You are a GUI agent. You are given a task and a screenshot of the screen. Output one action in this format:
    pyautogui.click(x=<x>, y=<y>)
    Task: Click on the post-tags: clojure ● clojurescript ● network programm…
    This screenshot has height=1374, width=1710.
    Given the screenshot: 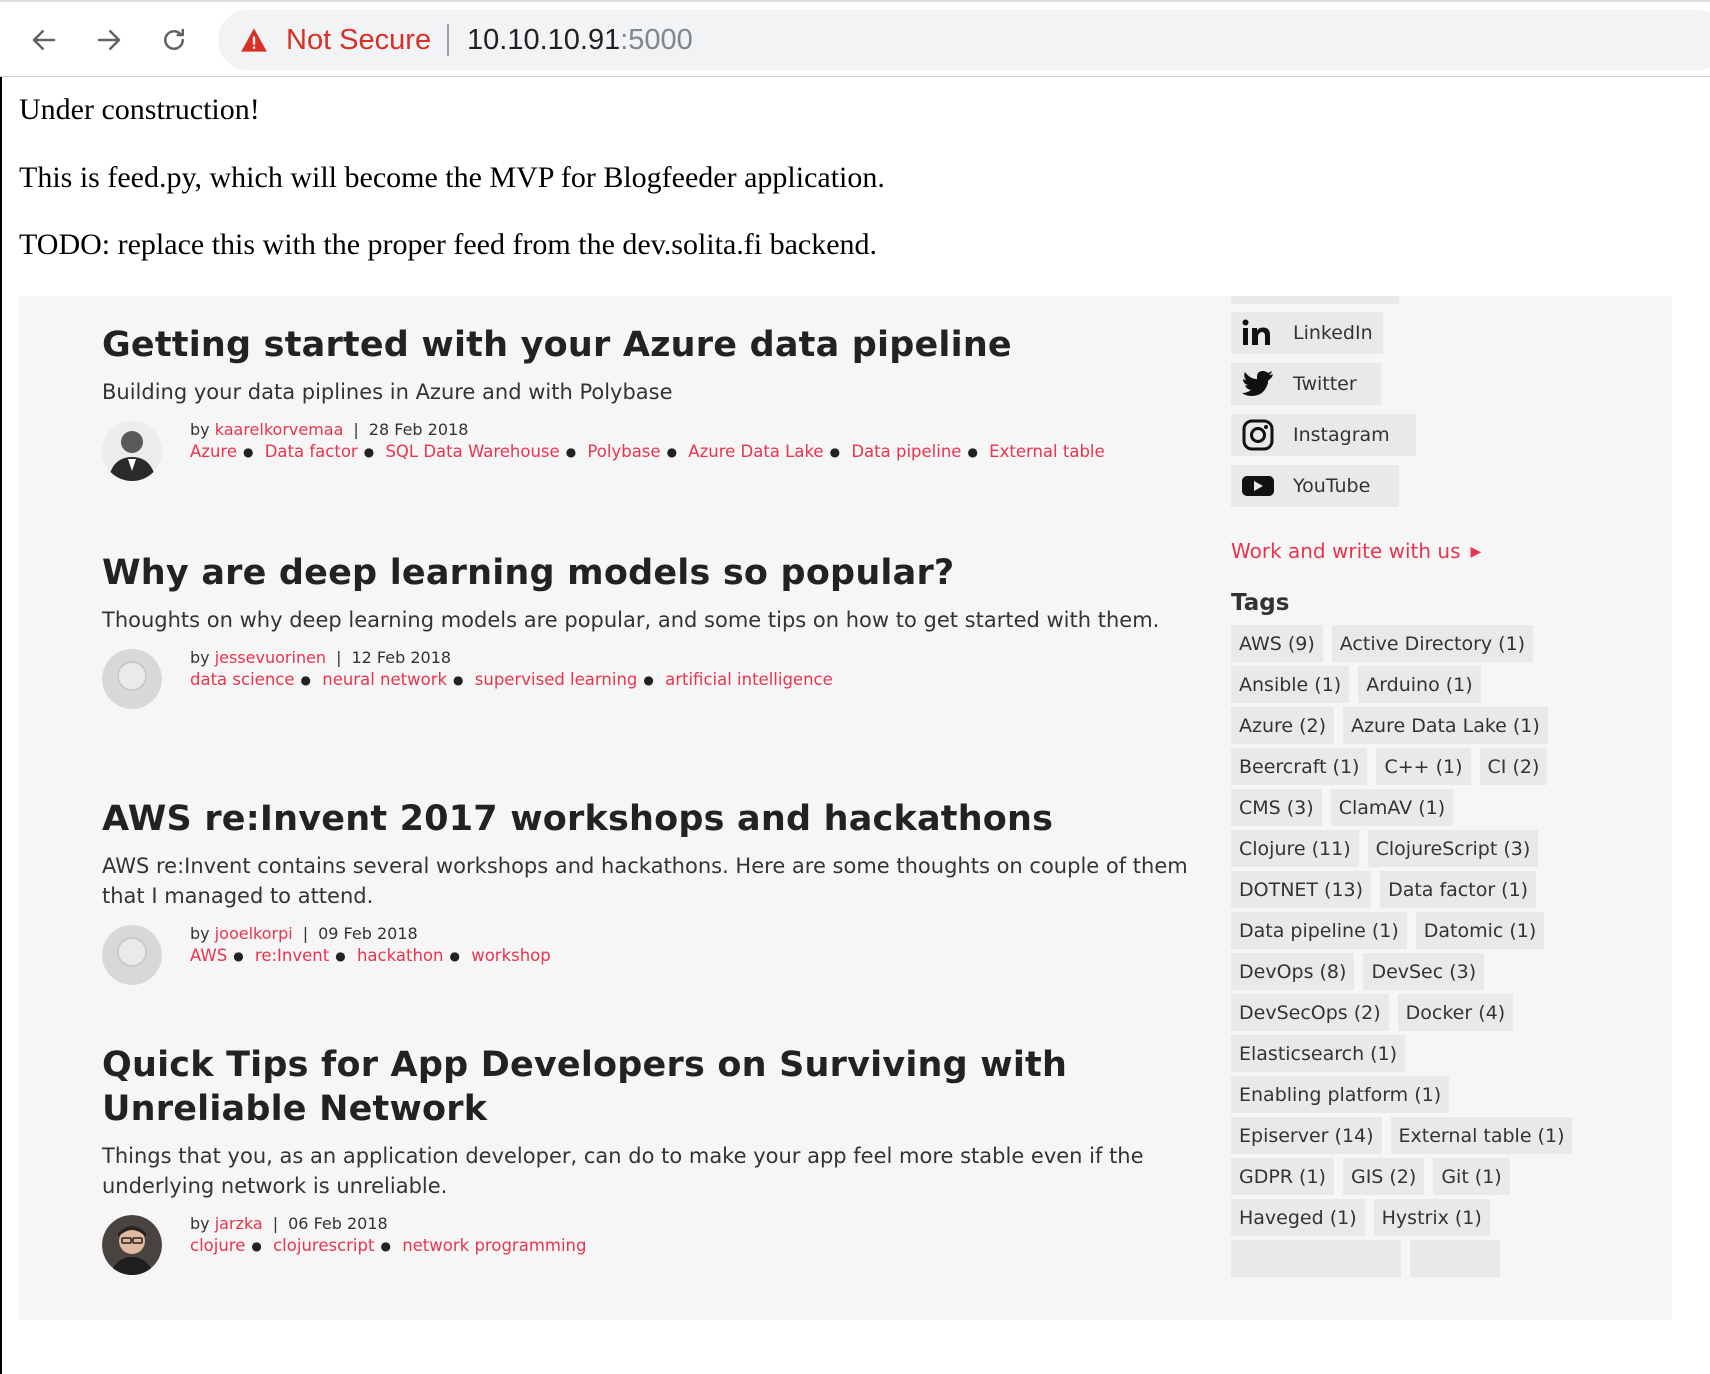 What is the action you would take?
    pyautogui.click(x=696, y=1246)
    